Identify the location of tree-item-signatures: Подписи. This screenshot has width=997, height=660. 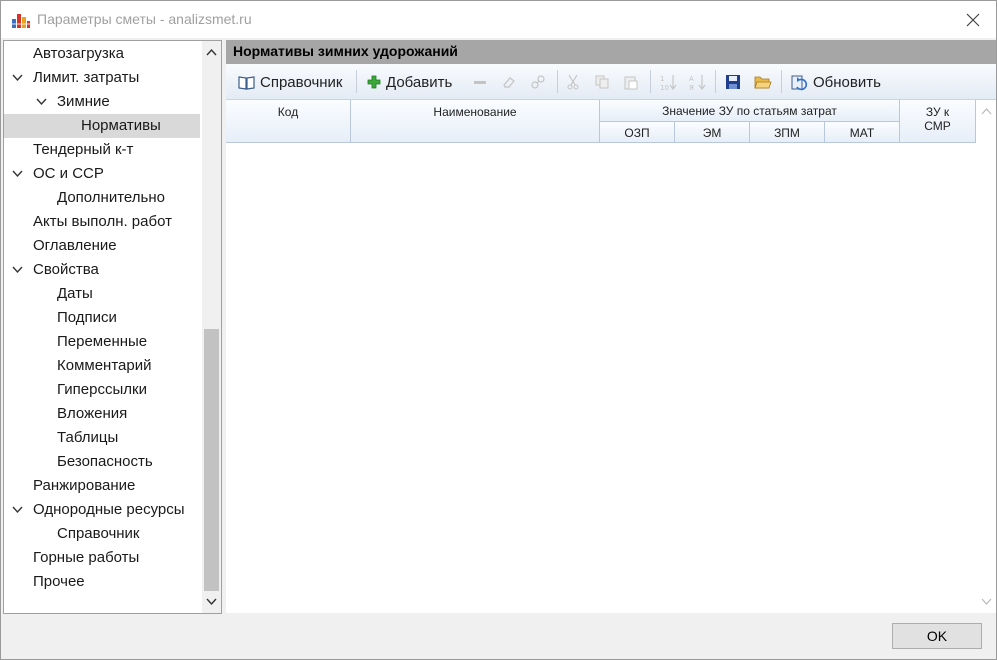
(102, 318).